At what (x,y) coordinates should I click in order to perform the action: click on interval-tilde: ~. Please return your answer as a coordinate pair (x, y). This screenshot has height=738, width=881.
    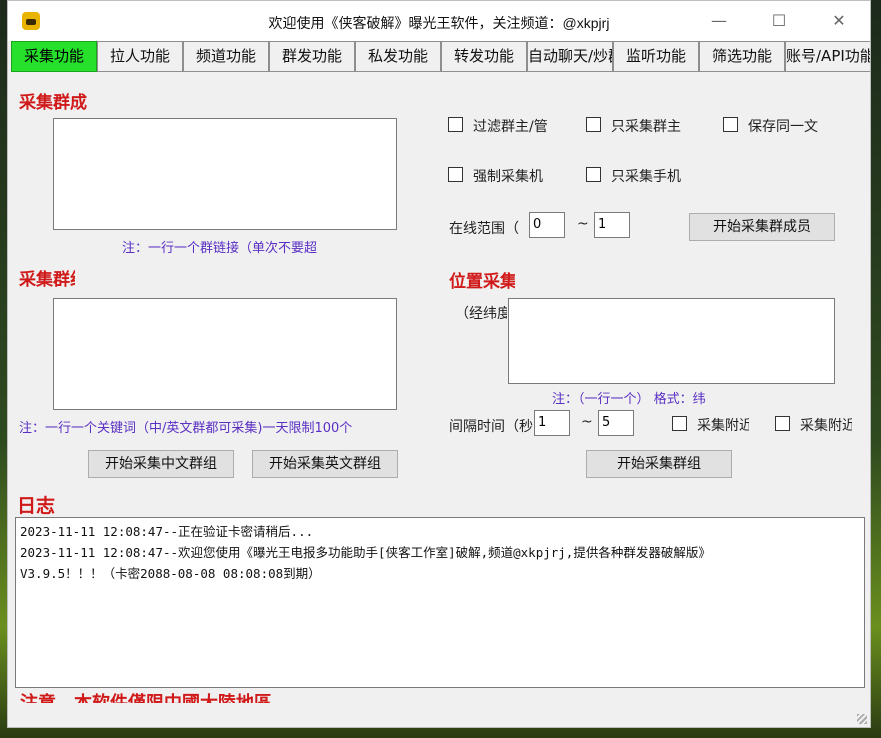
    Looking at the image, I should click on (587, 422).